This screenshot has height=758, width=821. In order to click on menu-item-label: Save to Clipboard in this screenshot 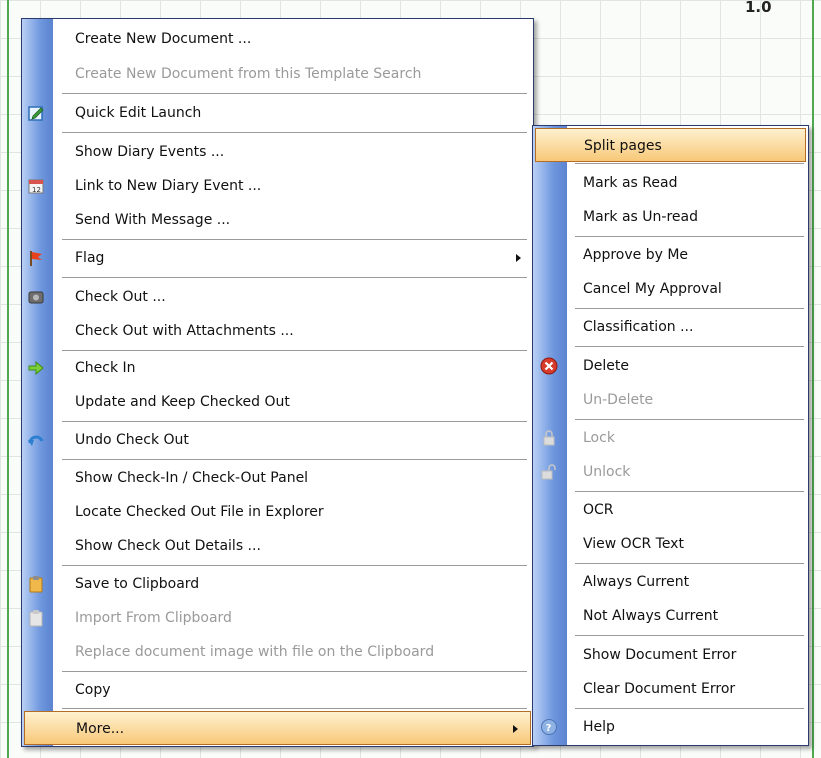, I will do `click(137, 584)`.